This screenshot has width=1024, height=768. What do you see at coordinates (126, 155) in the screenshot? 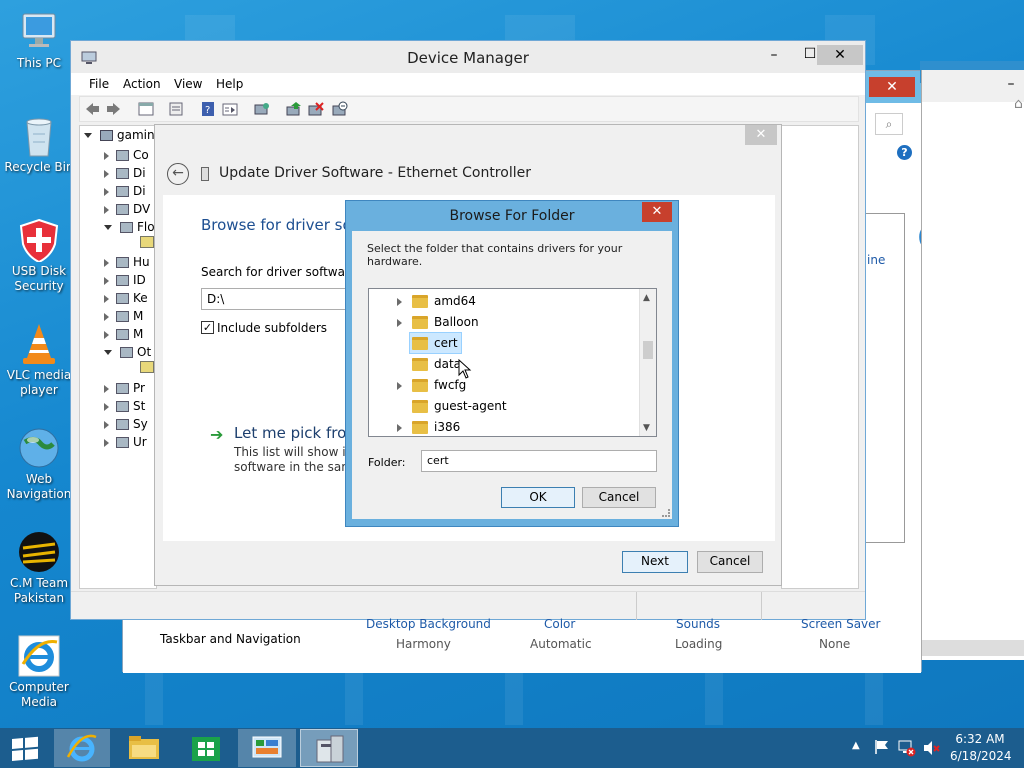
I see `device-category: Co` at bounding box center [126, 155].